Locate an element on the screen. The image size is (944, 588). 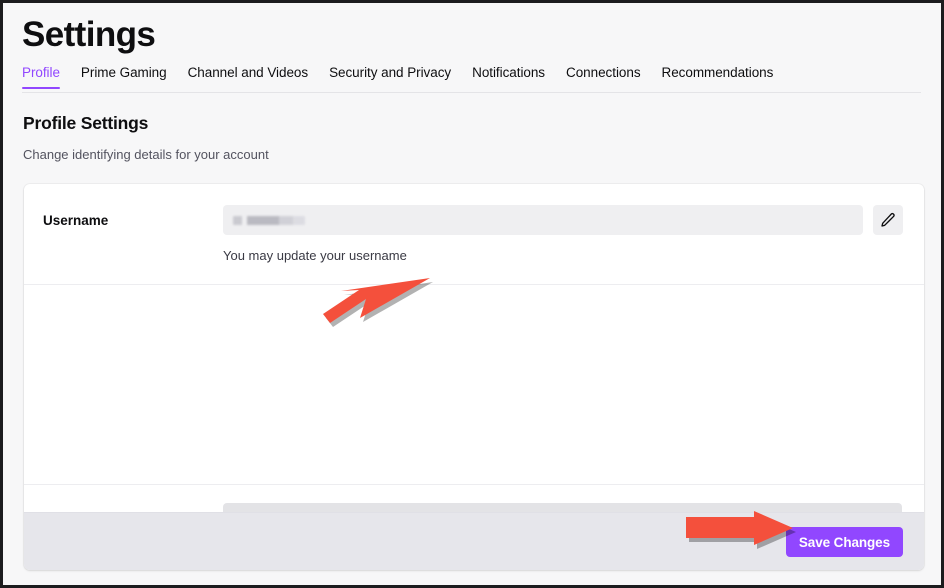
tab-prime-gaming: Prime Gaming is located at coordinates (124, 77).